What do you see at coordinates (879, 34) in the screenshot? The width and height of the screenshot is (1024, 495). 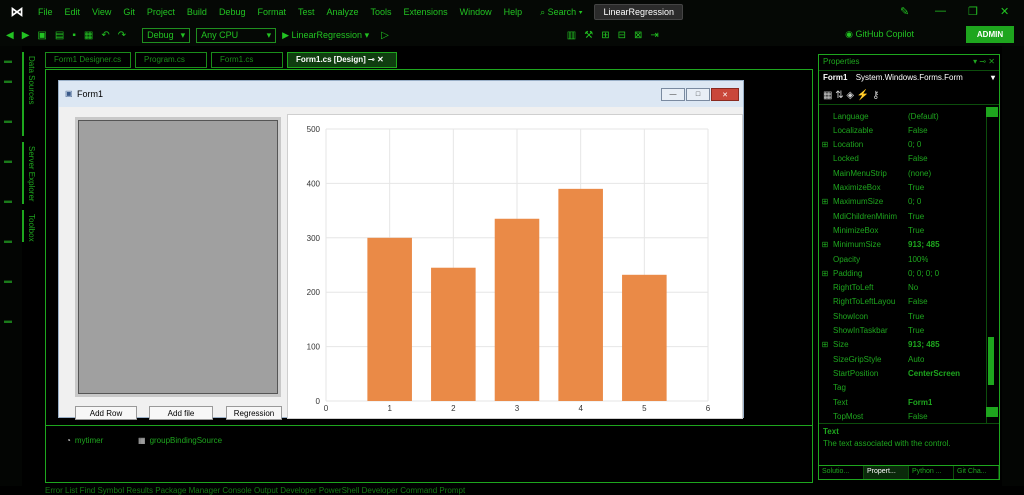 I see `github-copilot-button: ◉ GitHub Copilot` at bounding box center [879, 34].